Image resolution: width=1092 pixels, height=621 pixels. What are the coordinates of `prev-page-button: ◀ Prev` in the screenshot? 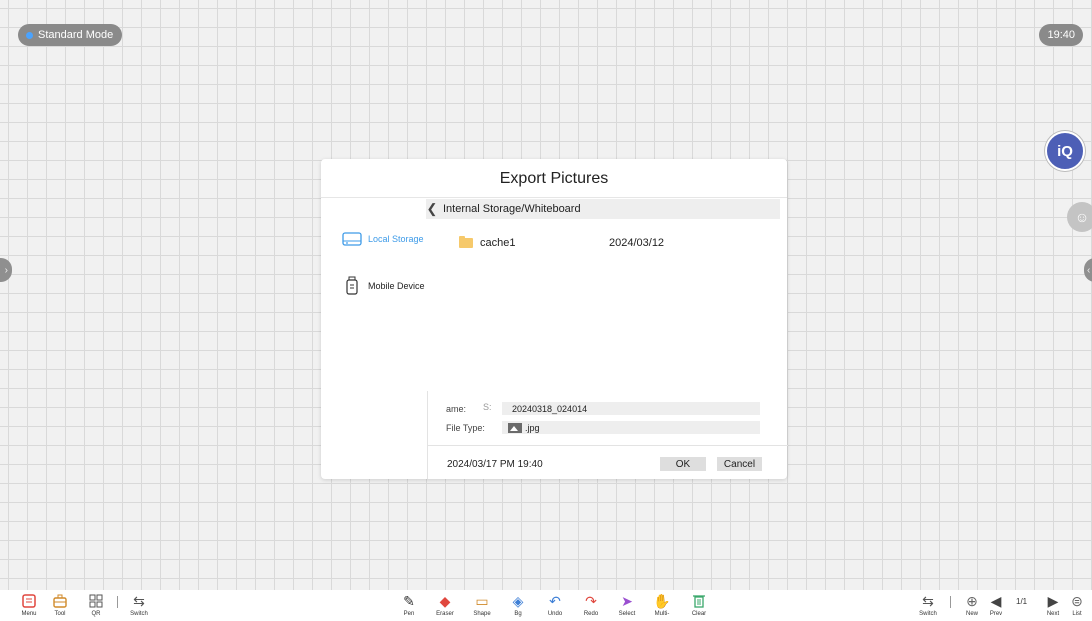 It's located at (996, 605).